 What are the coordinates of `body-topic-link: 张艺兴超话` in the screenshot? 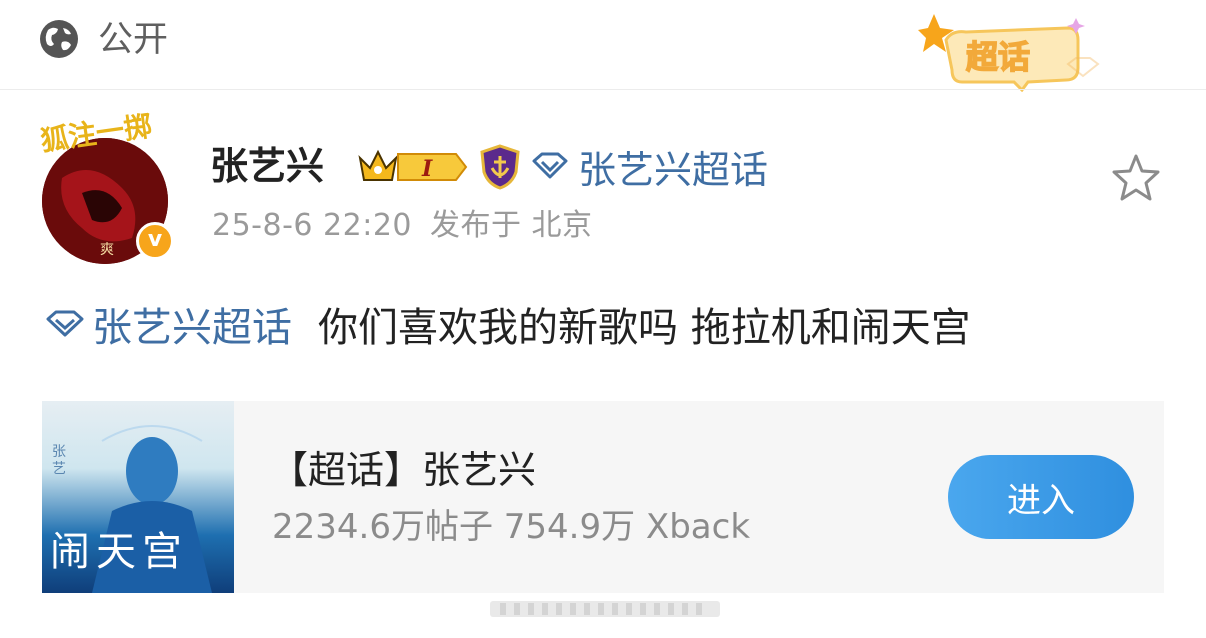 It's located at (192, 324).